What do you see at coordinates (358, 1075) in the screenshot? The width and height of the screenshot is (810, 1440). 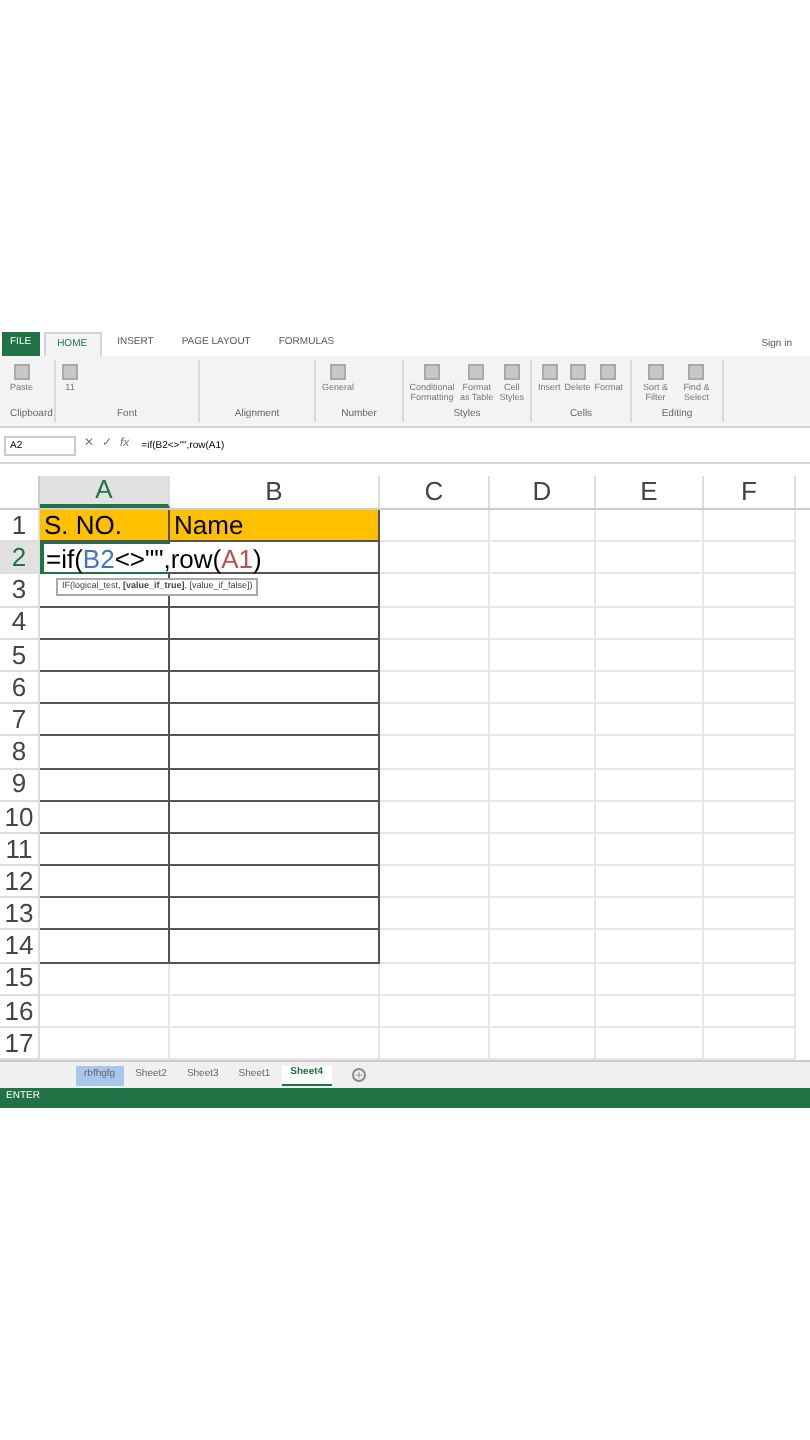 I see `add-sheet-icon` at bounding box center [358, 1075].